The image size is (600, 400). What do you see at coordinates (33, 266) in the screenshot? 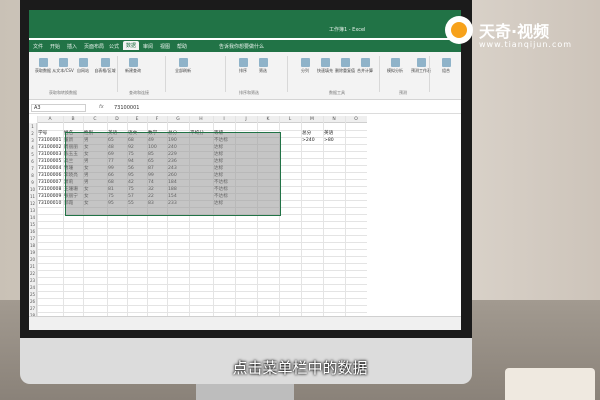
I see `row-header: 21` at bounding box center [33, 266].